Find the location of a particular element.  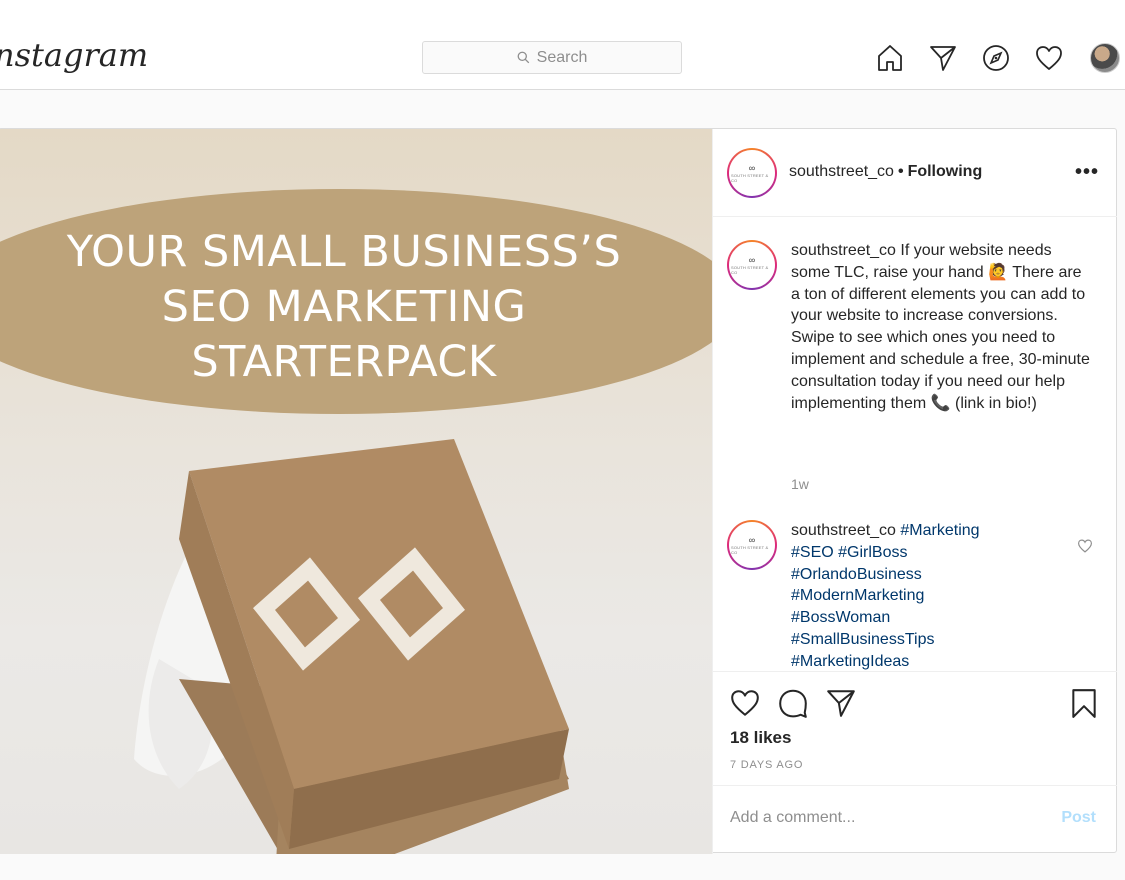

comment-avatar: ∞ SOUTH STREET & CO is located at coordinates (752, 545).